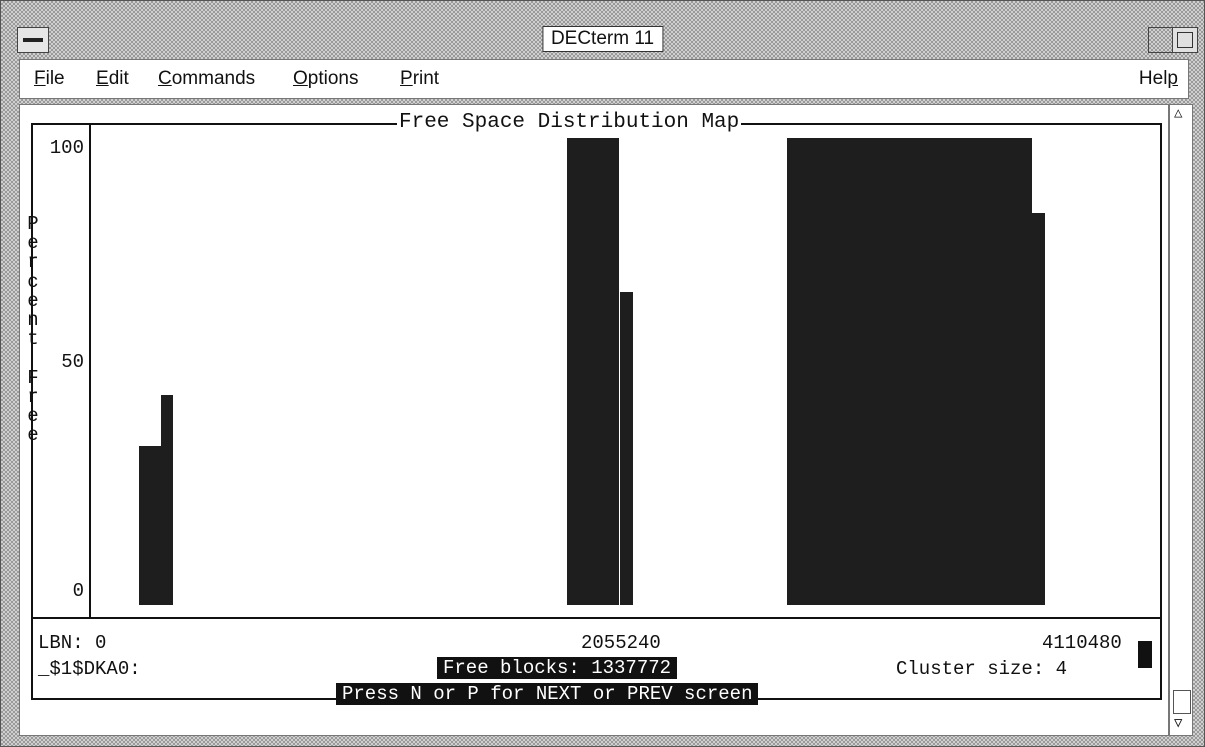  Describe the element at coordinates (557, 668) in the screenshot. I see `free-blocks: Free blocks: 1337772` at that location.